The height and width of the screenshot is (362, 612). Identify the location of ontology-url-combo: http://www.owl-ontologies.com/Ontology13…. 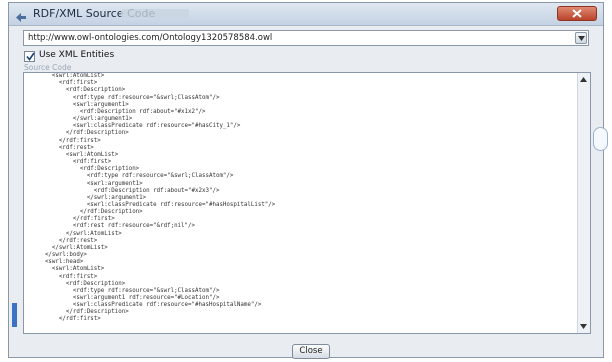
(306, 38).